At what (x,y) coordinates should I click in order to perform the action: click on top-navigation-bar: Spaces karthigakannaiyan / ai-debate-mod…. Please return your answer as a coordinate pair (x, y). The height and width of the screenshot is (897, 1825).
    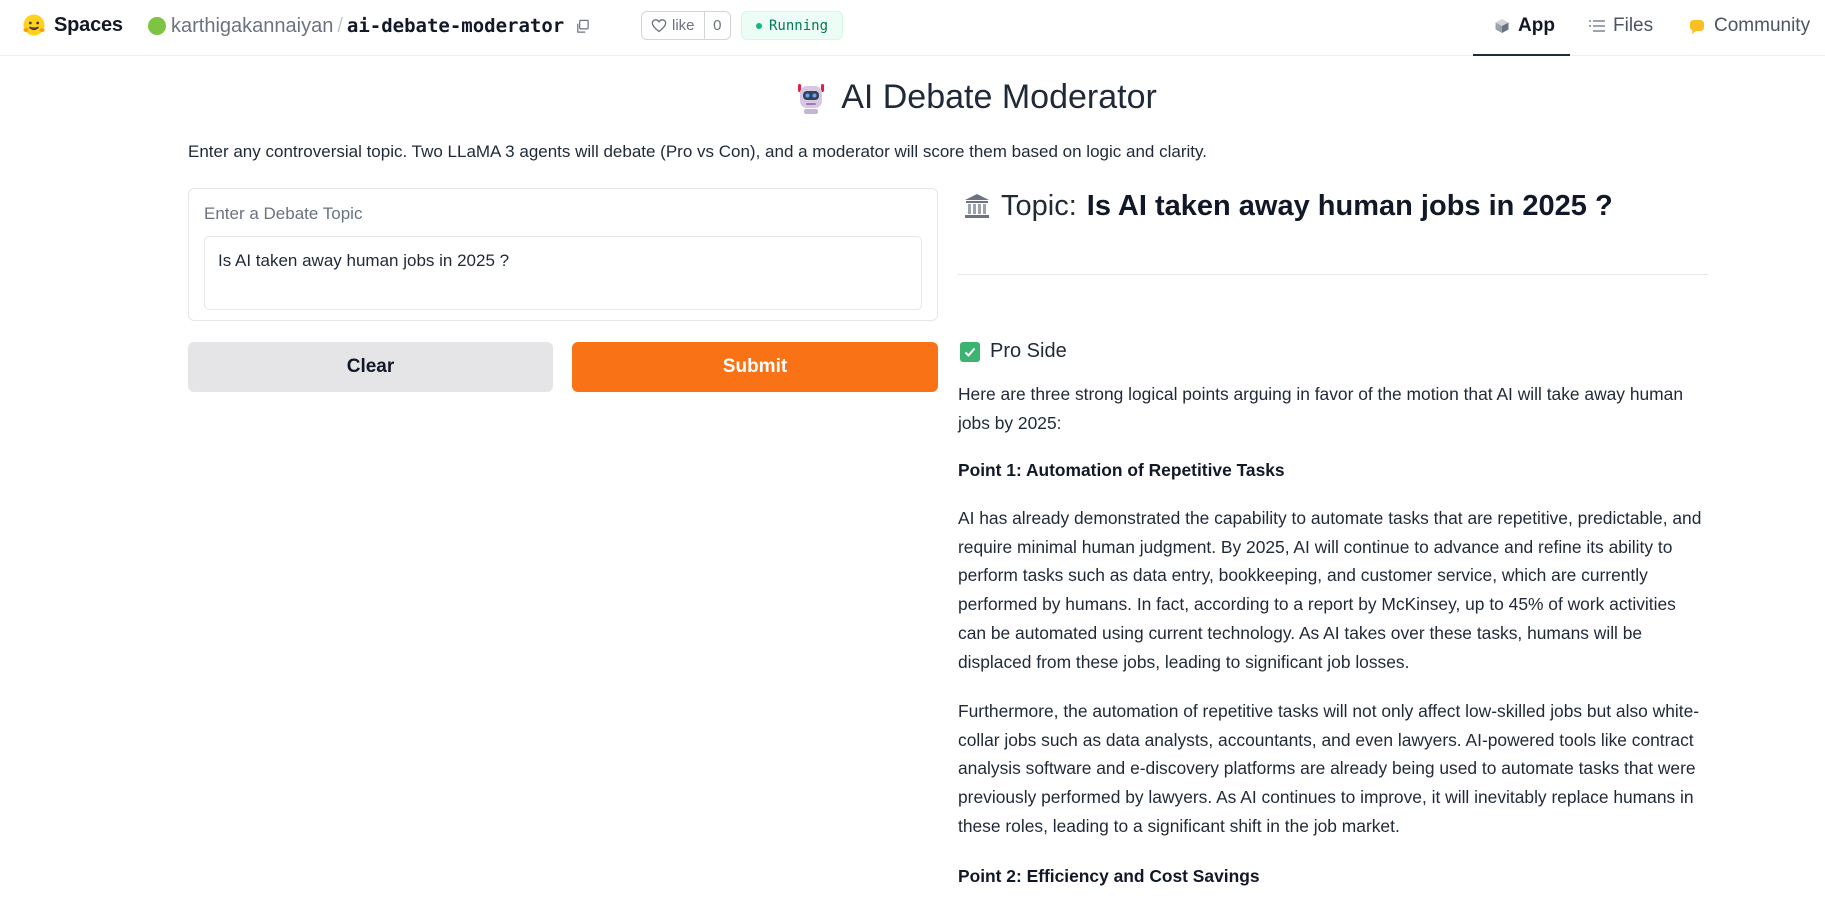
    Looking at the image, I should click on (912, 28).